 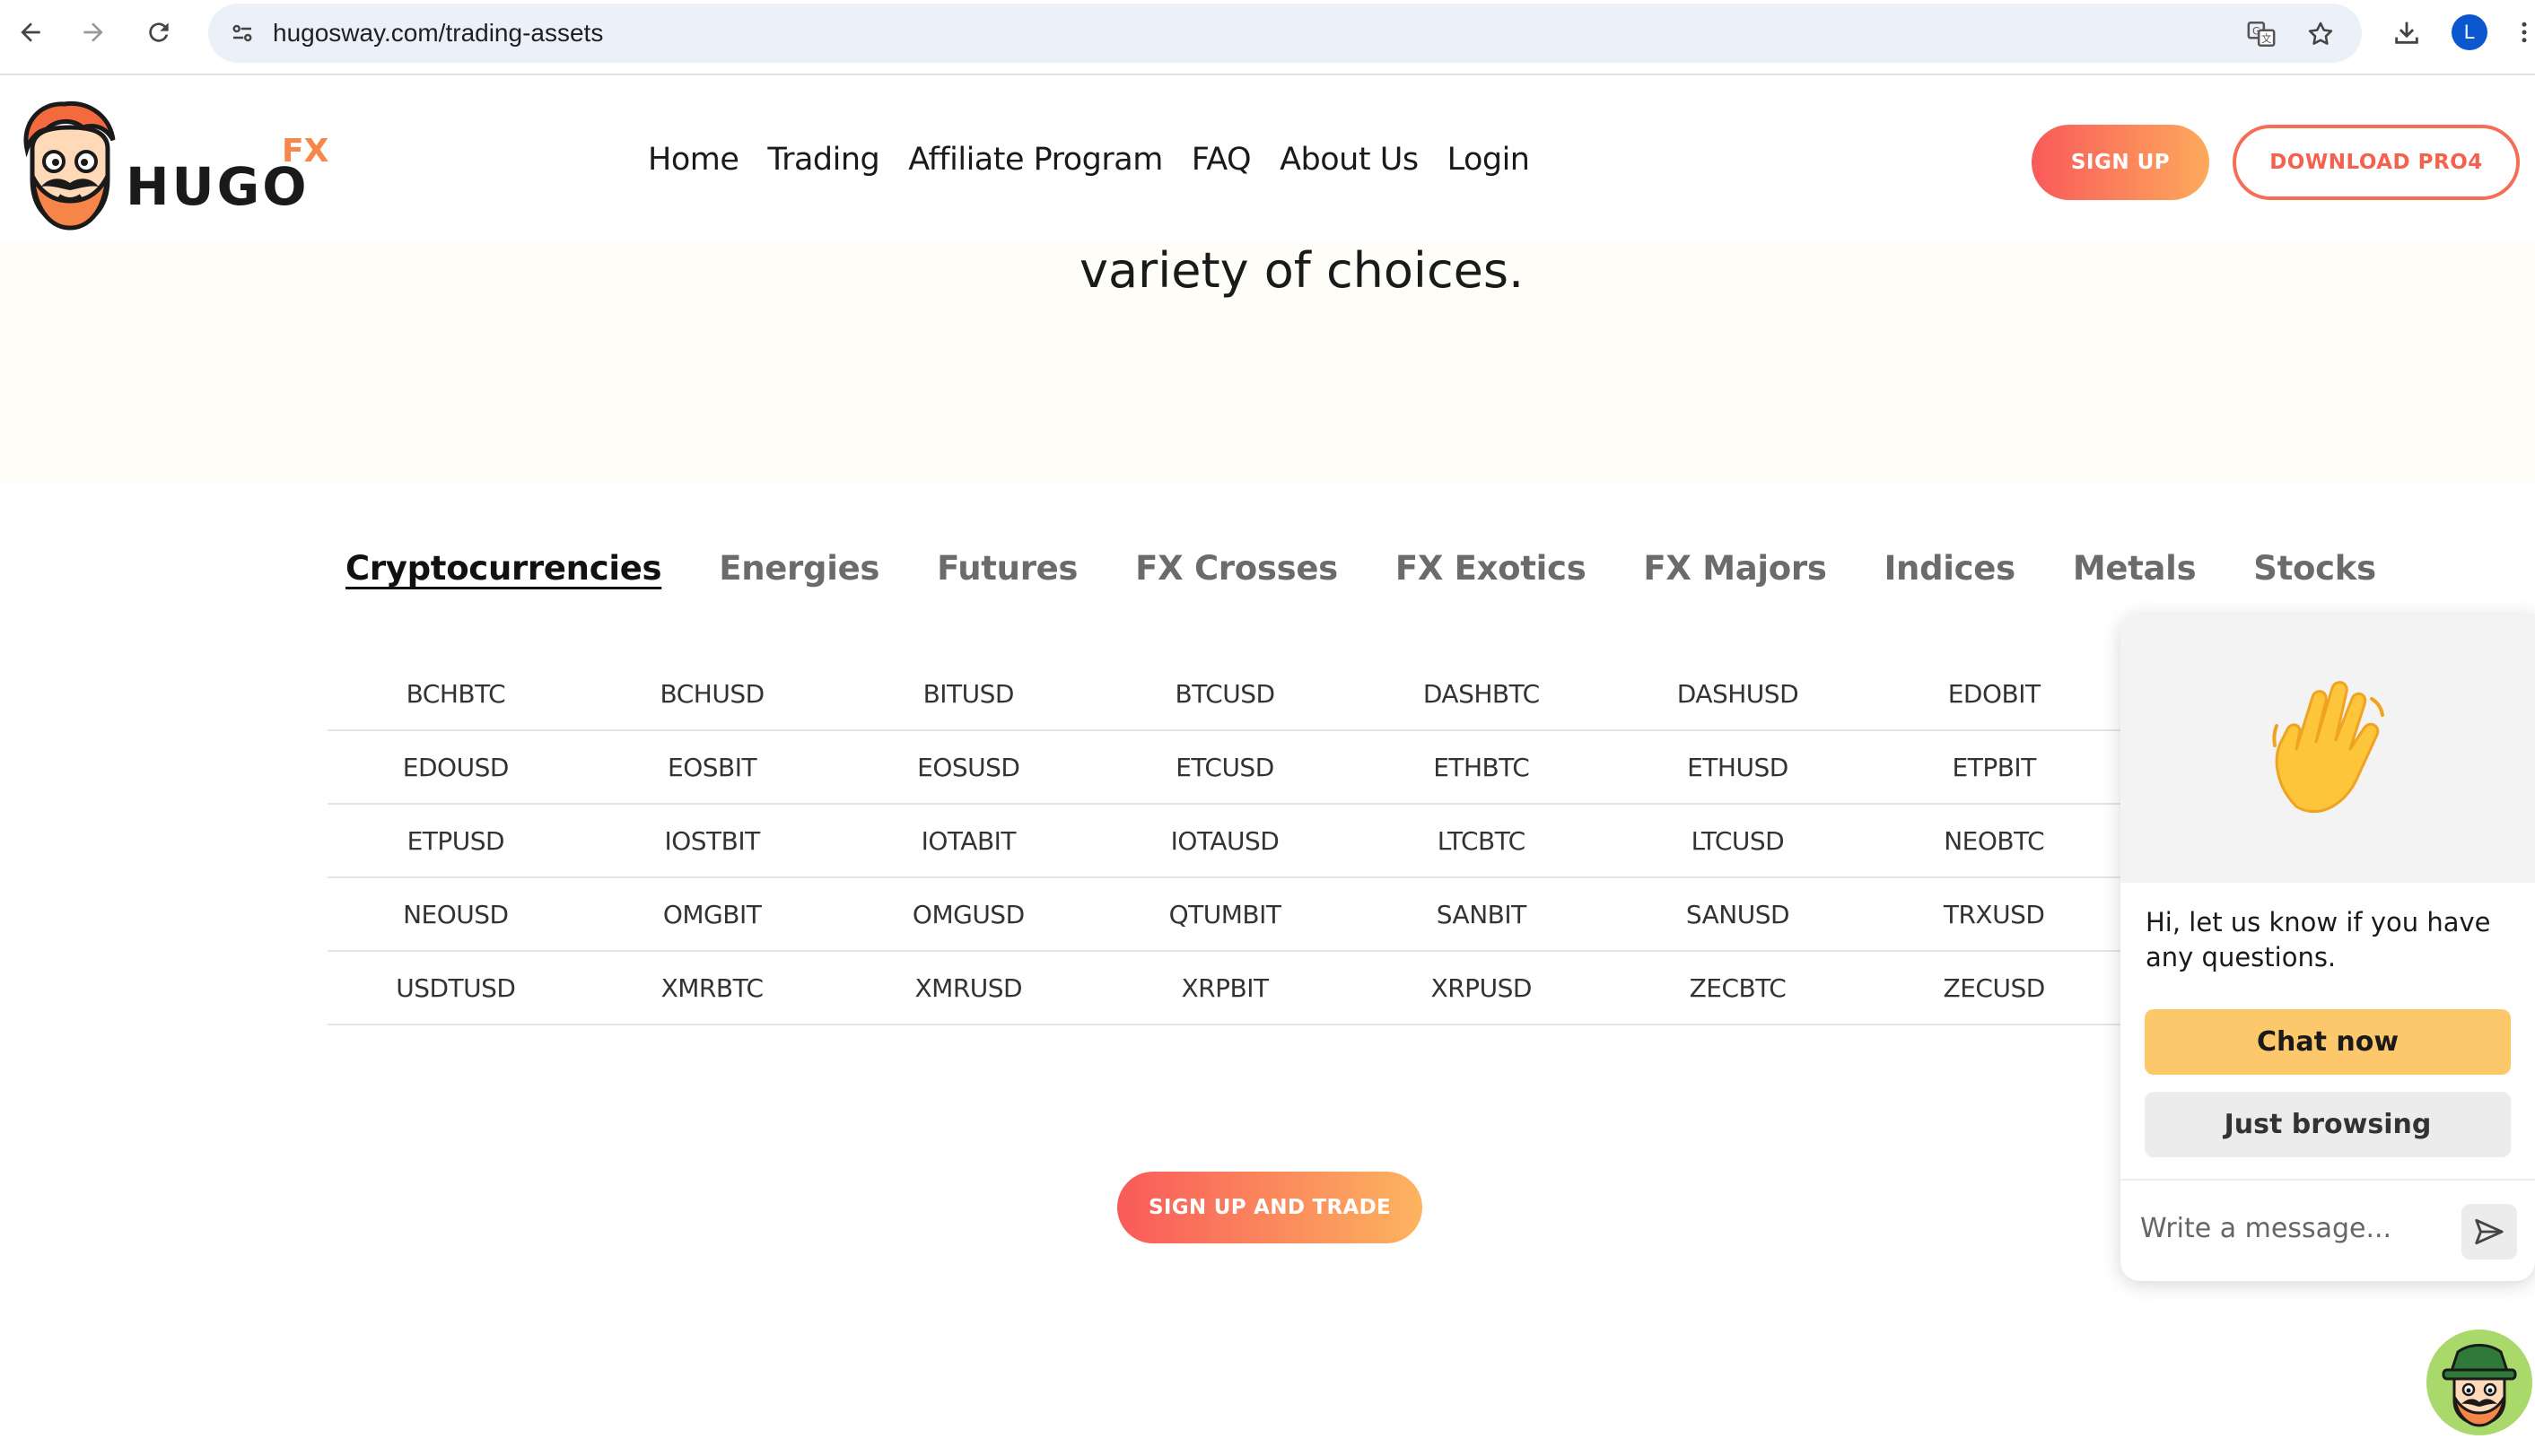 I want to click on address-bar: hugosway.com/trading-assets G文, so click(x=1285, y=33).